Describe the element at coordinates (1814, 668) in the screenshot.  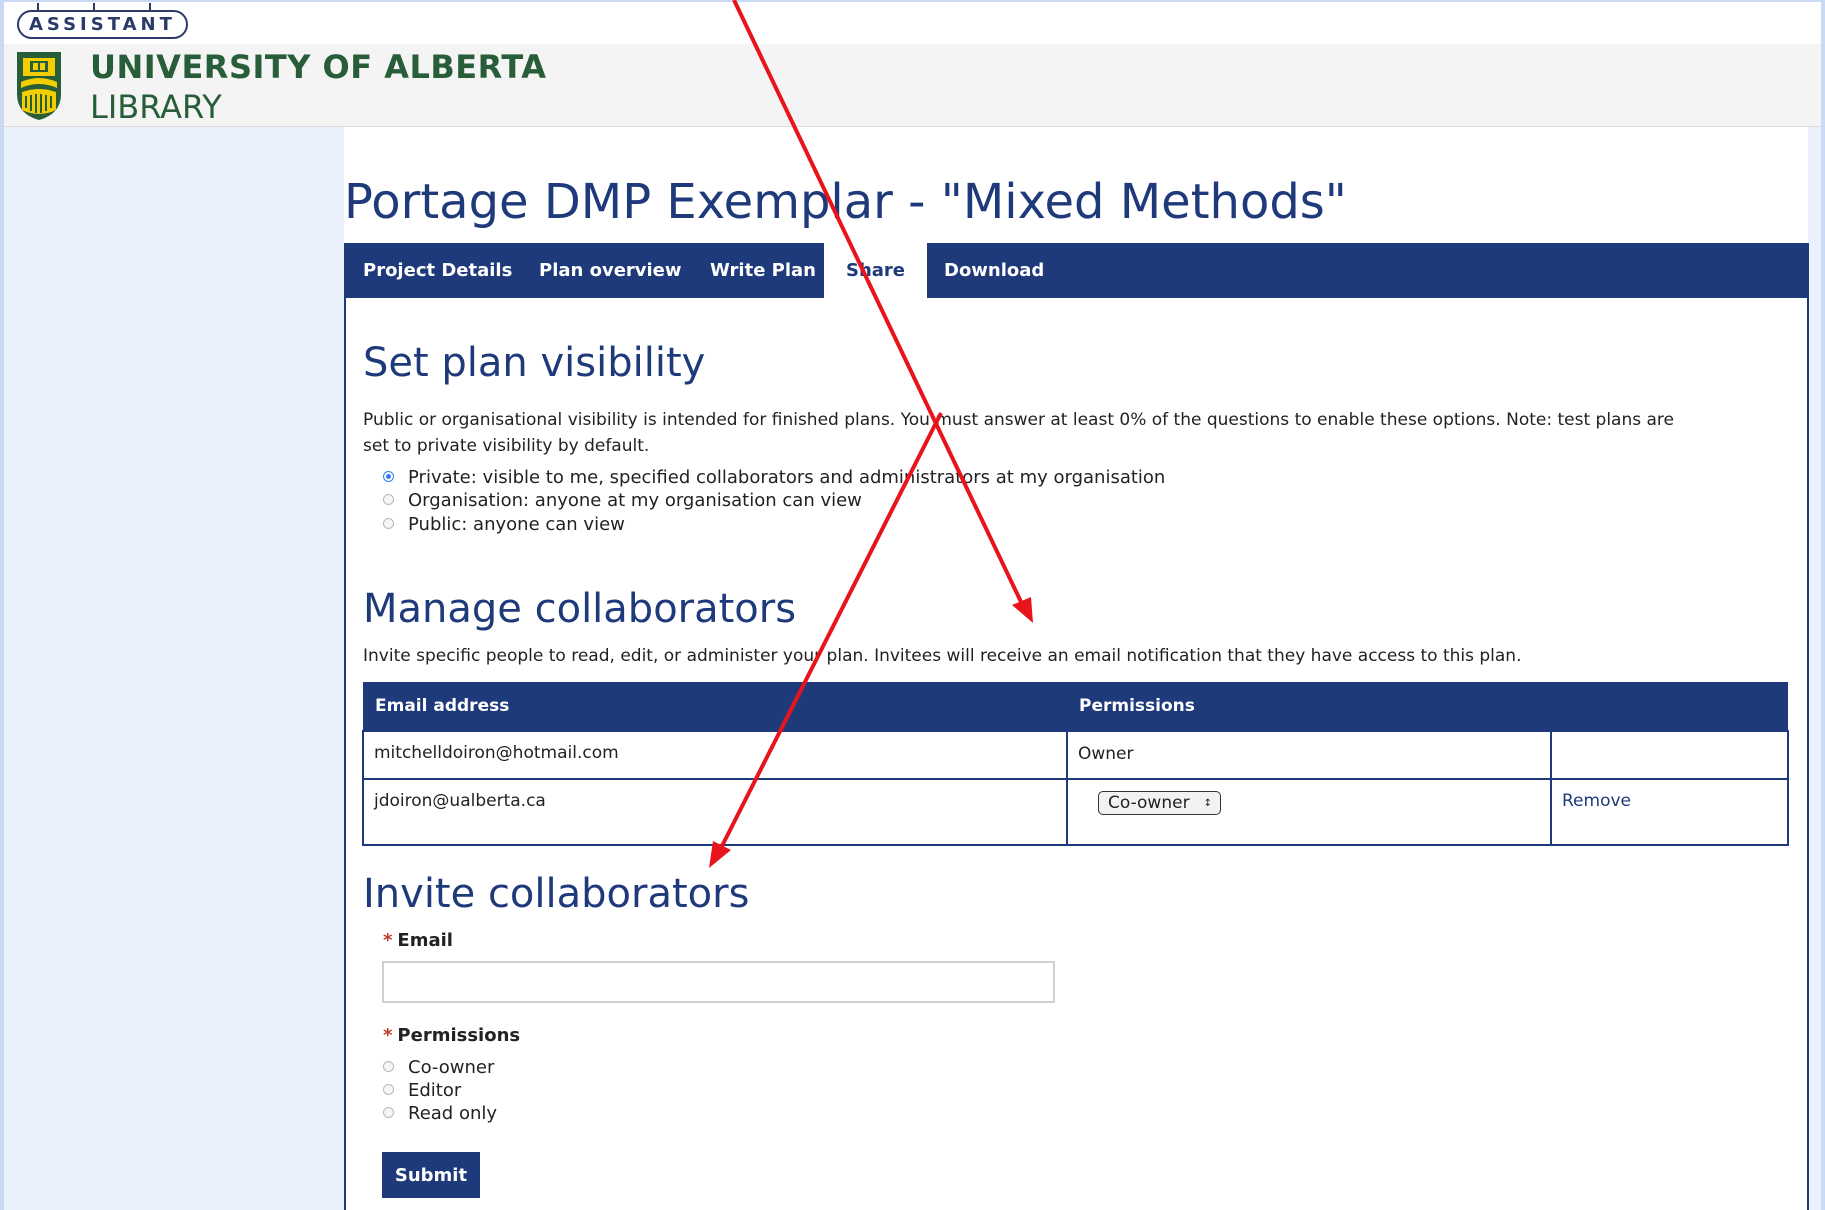
I see `right-margin` at that location.